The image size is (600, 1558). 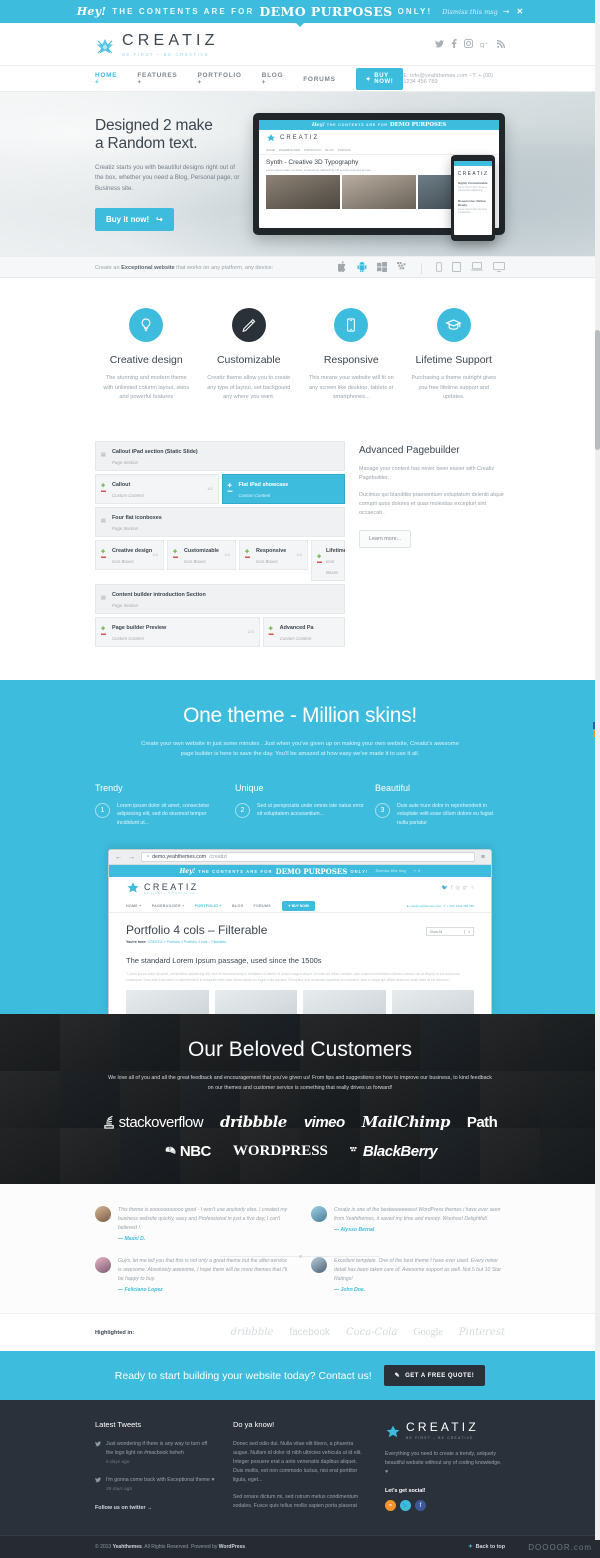 I want to click on pagebuilder-row: ✚▬ CalloutCustom Content 1/3, so click(x=157, y=489).